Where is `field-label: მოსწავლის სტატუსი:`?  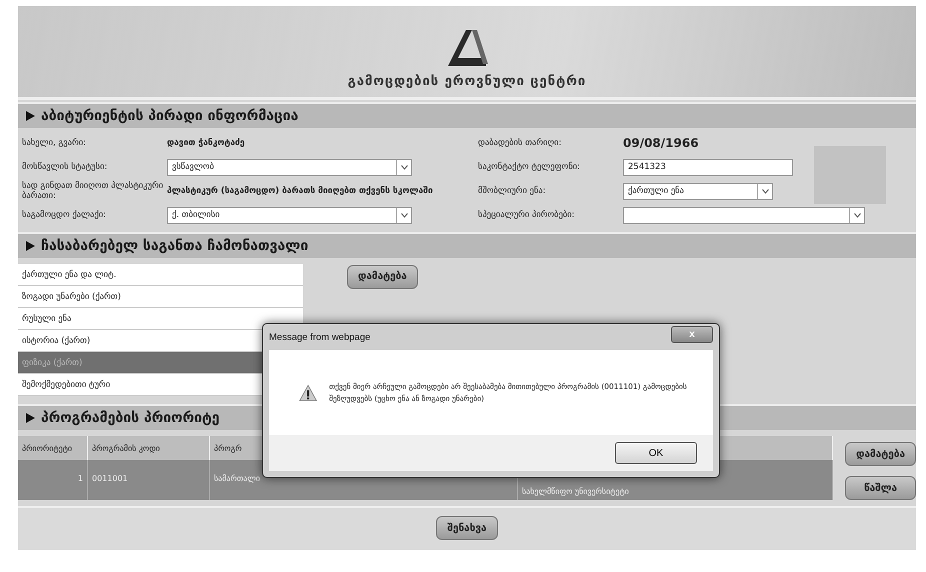 field-label: მოსწავლის სტატუსი: is located at coordinates (65, 167).